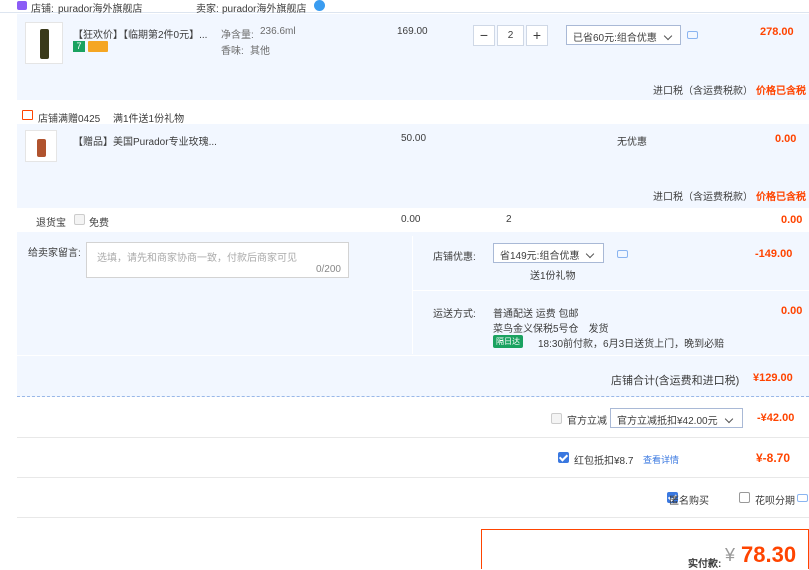 This screenshot has height=570, width=809. What do you see at coordinates (454, 314) in the screenshot?
I see `shipping-label: 运送方式:` at bounding box center [454, 314].